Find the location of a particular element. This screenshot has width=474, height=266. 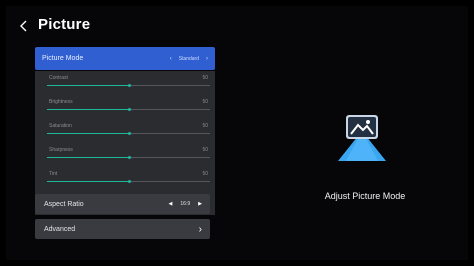

page-title: Picture is located at coordinates (64, 24).